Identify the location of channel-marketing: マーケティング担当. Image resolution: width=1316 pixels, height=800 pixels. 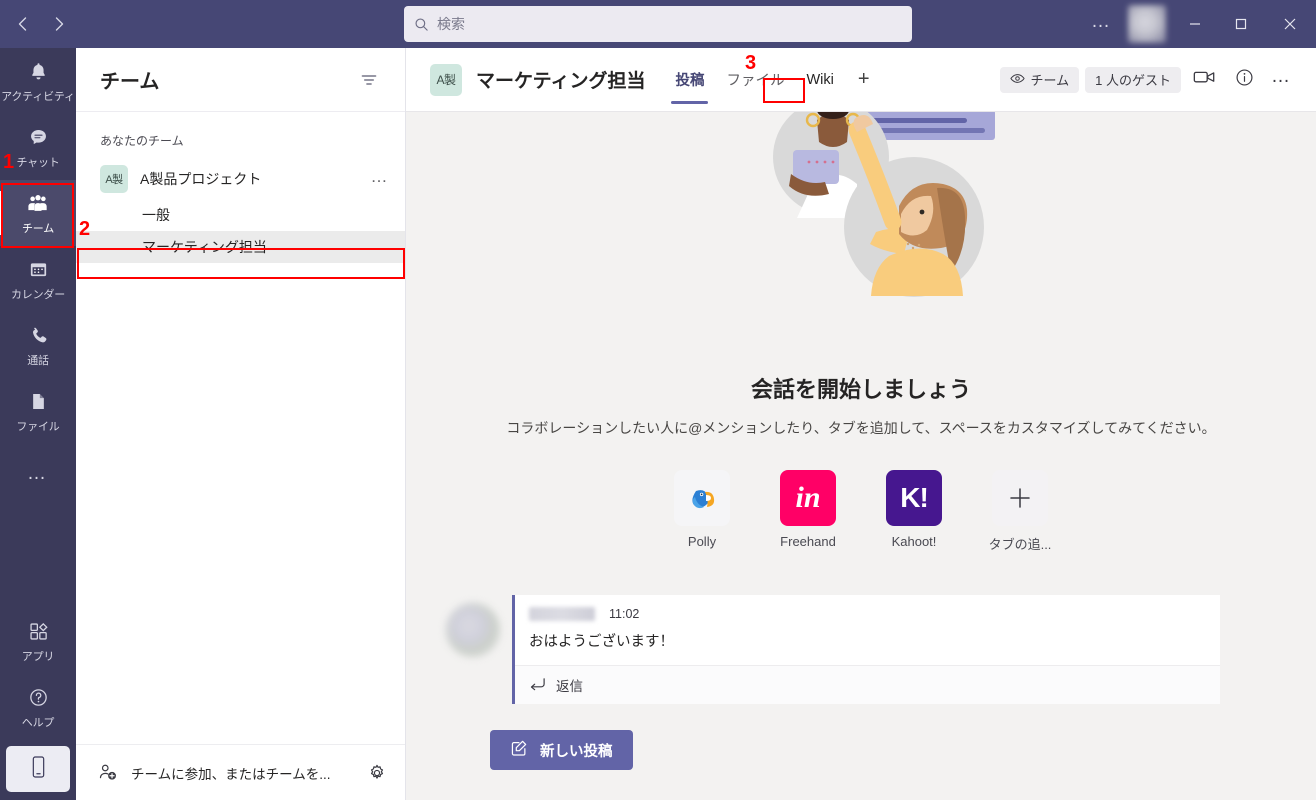
(240, 247).